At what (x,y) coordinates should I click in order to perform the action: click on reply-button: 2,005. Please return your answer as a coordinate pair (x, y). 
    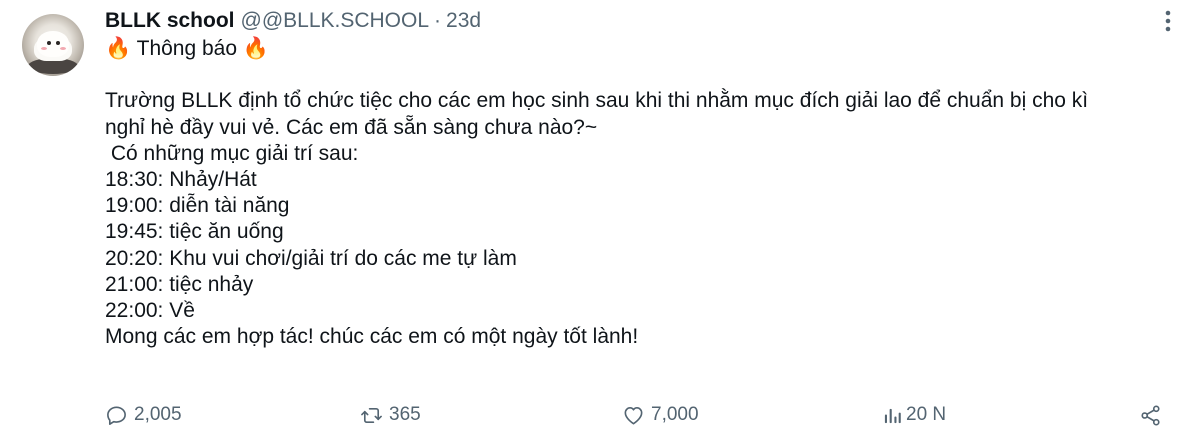
    Looking at the image, I should click on (143, 415).